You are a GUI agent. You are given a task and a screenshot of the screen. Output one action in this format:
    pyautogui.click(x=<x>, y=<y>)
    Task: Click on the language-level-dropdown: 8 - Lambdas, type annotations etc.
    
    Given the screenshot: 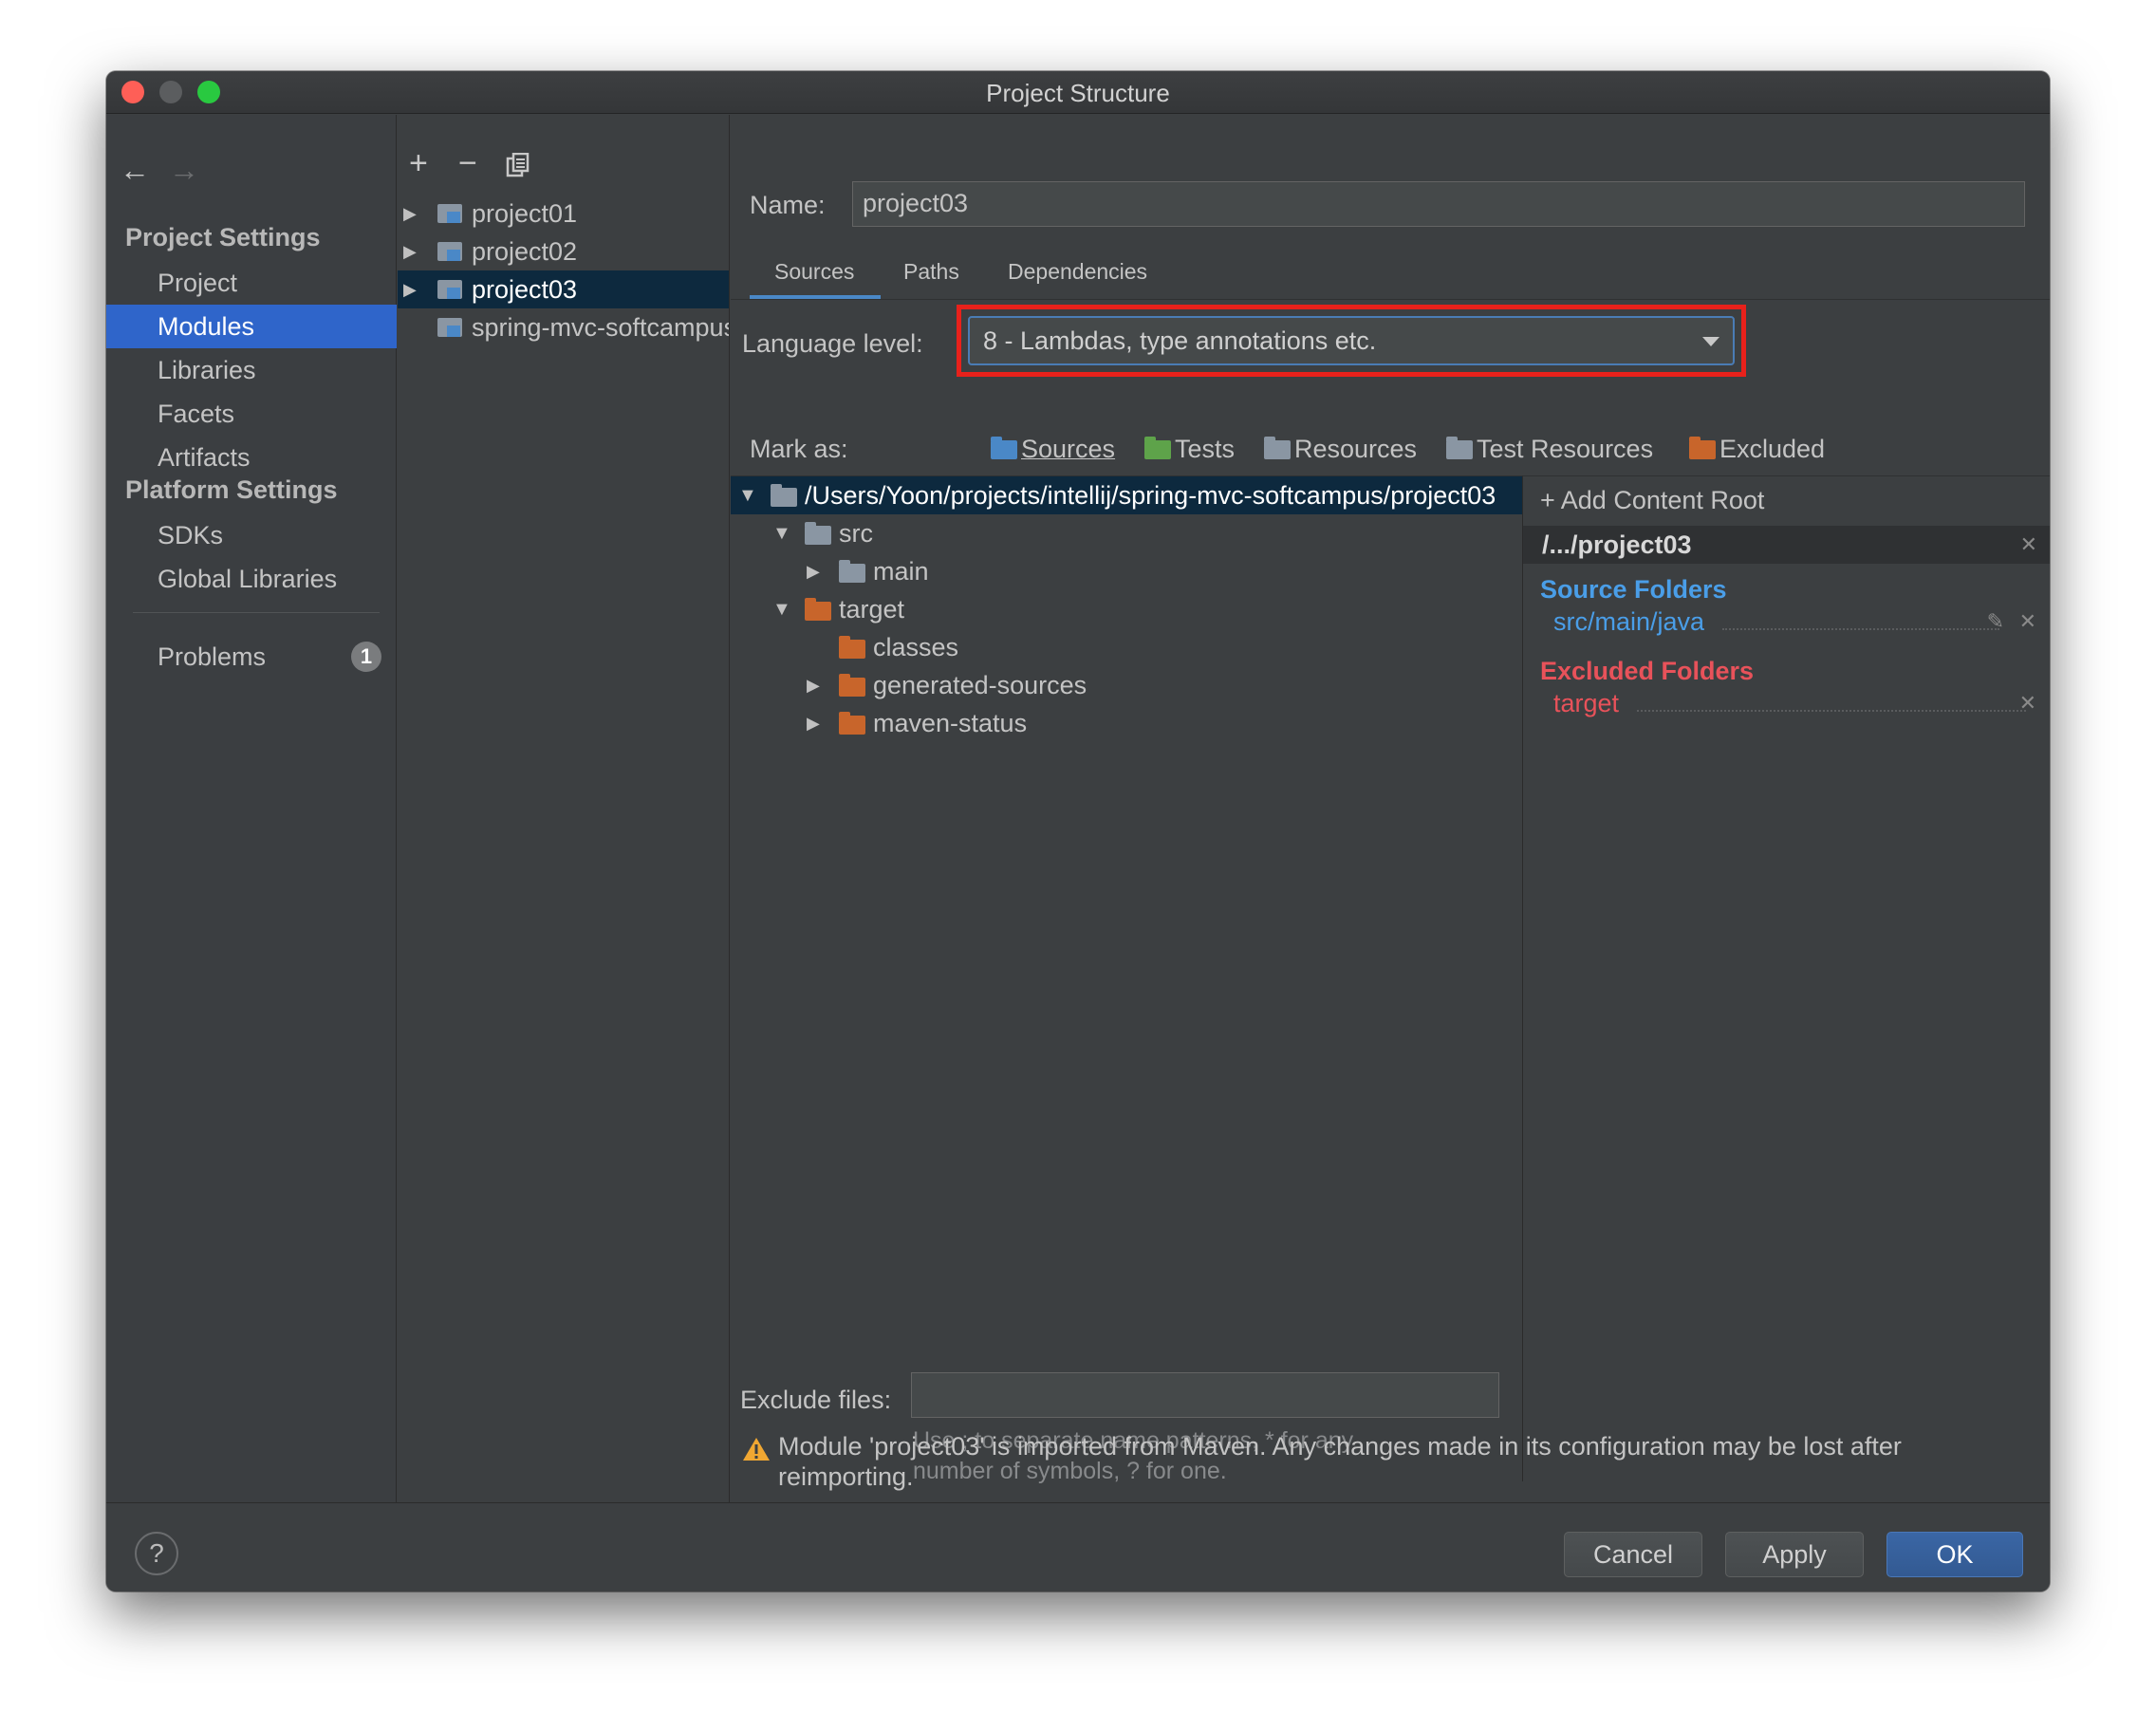 What is the action you would take?
    pyautogui.click(x=1351, y=340)
    